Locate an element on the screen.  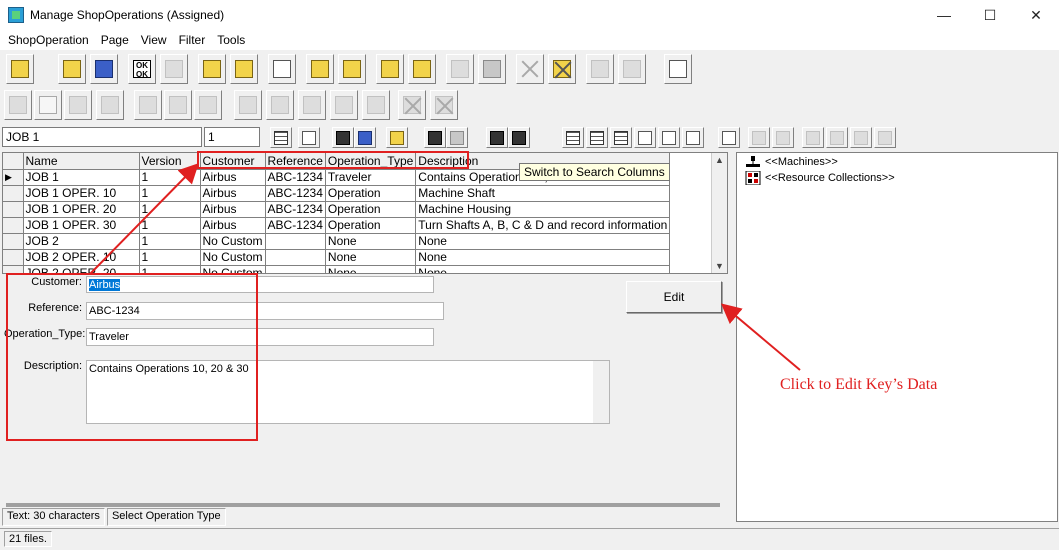
scroll-down-icon: ▼ is located at coordinates (719, 266).